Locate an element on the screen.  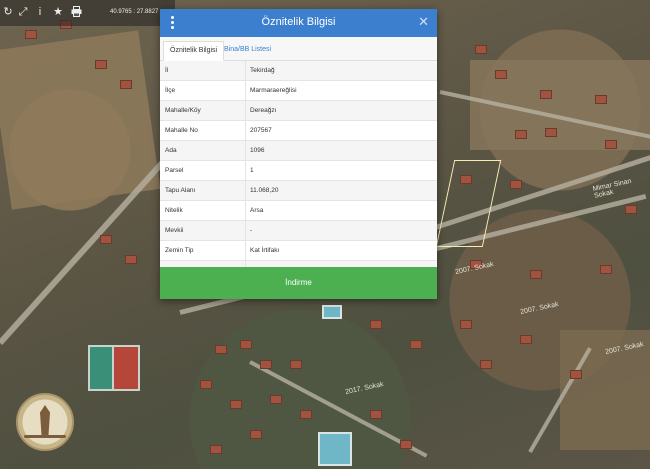
attribute-value: 1096 is located at coordinates (257, 150).